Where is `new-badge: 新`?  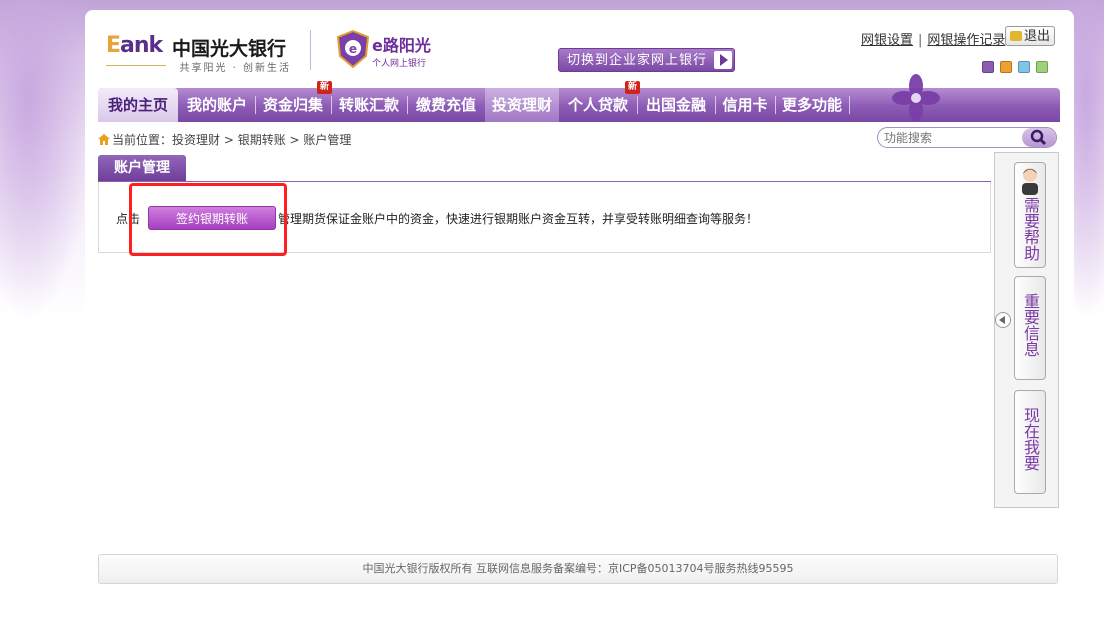
new-badge: 新 is located at coordinates (324, 87).